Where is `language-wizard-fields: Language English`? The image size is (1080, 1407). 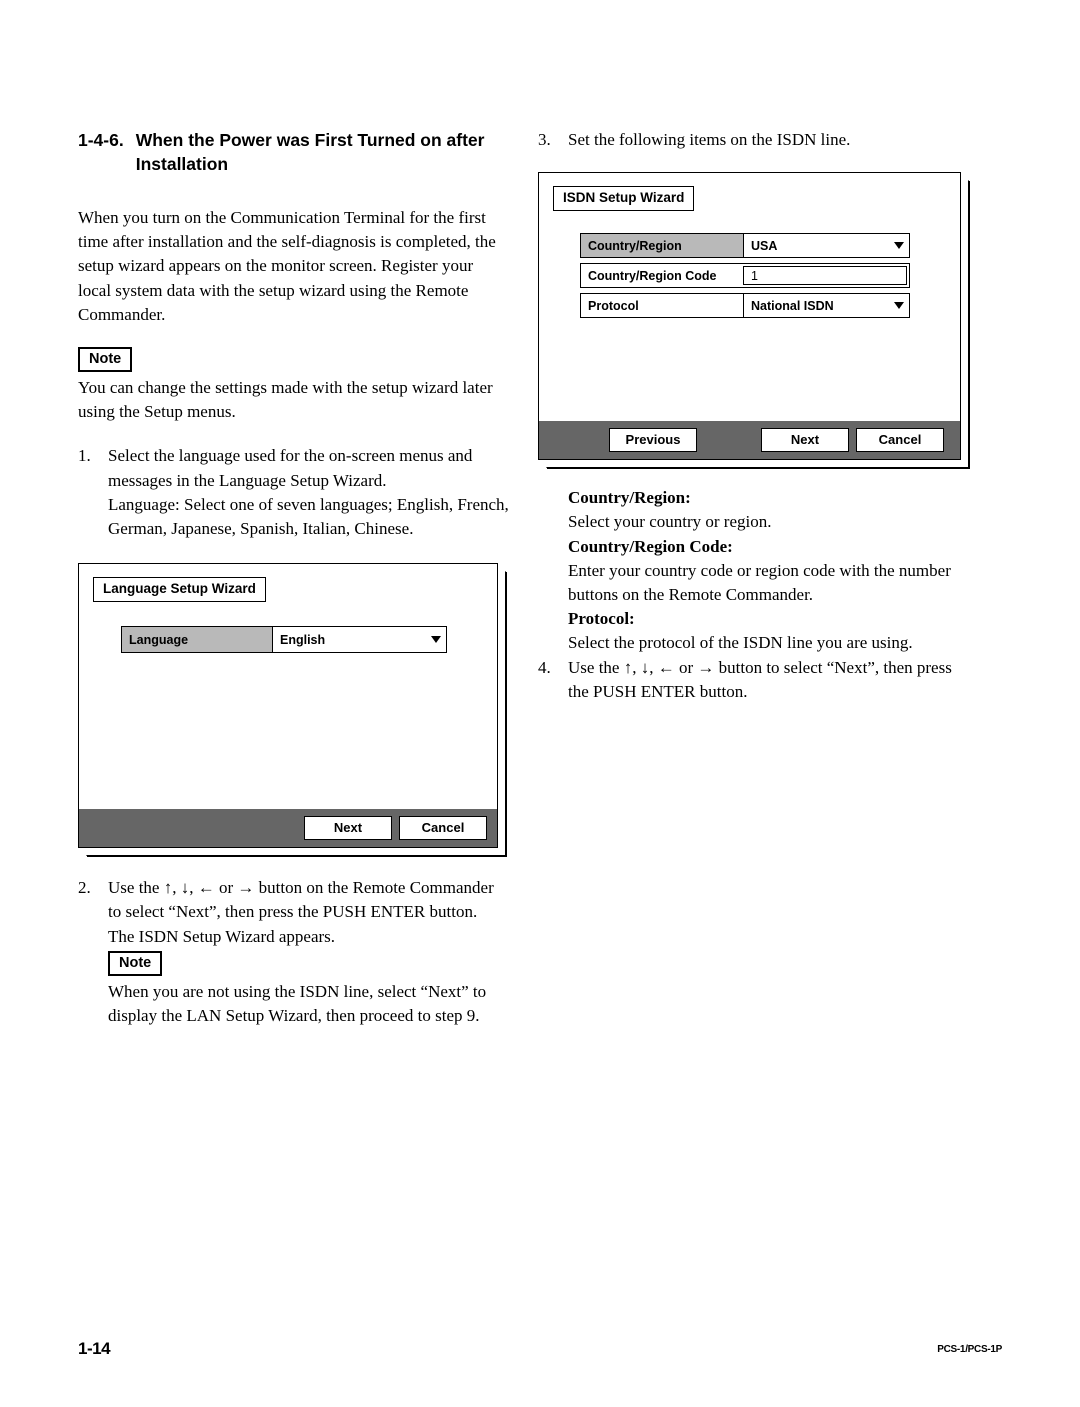 language-wizard-fields: Language English is located at coordinates (284, 640).